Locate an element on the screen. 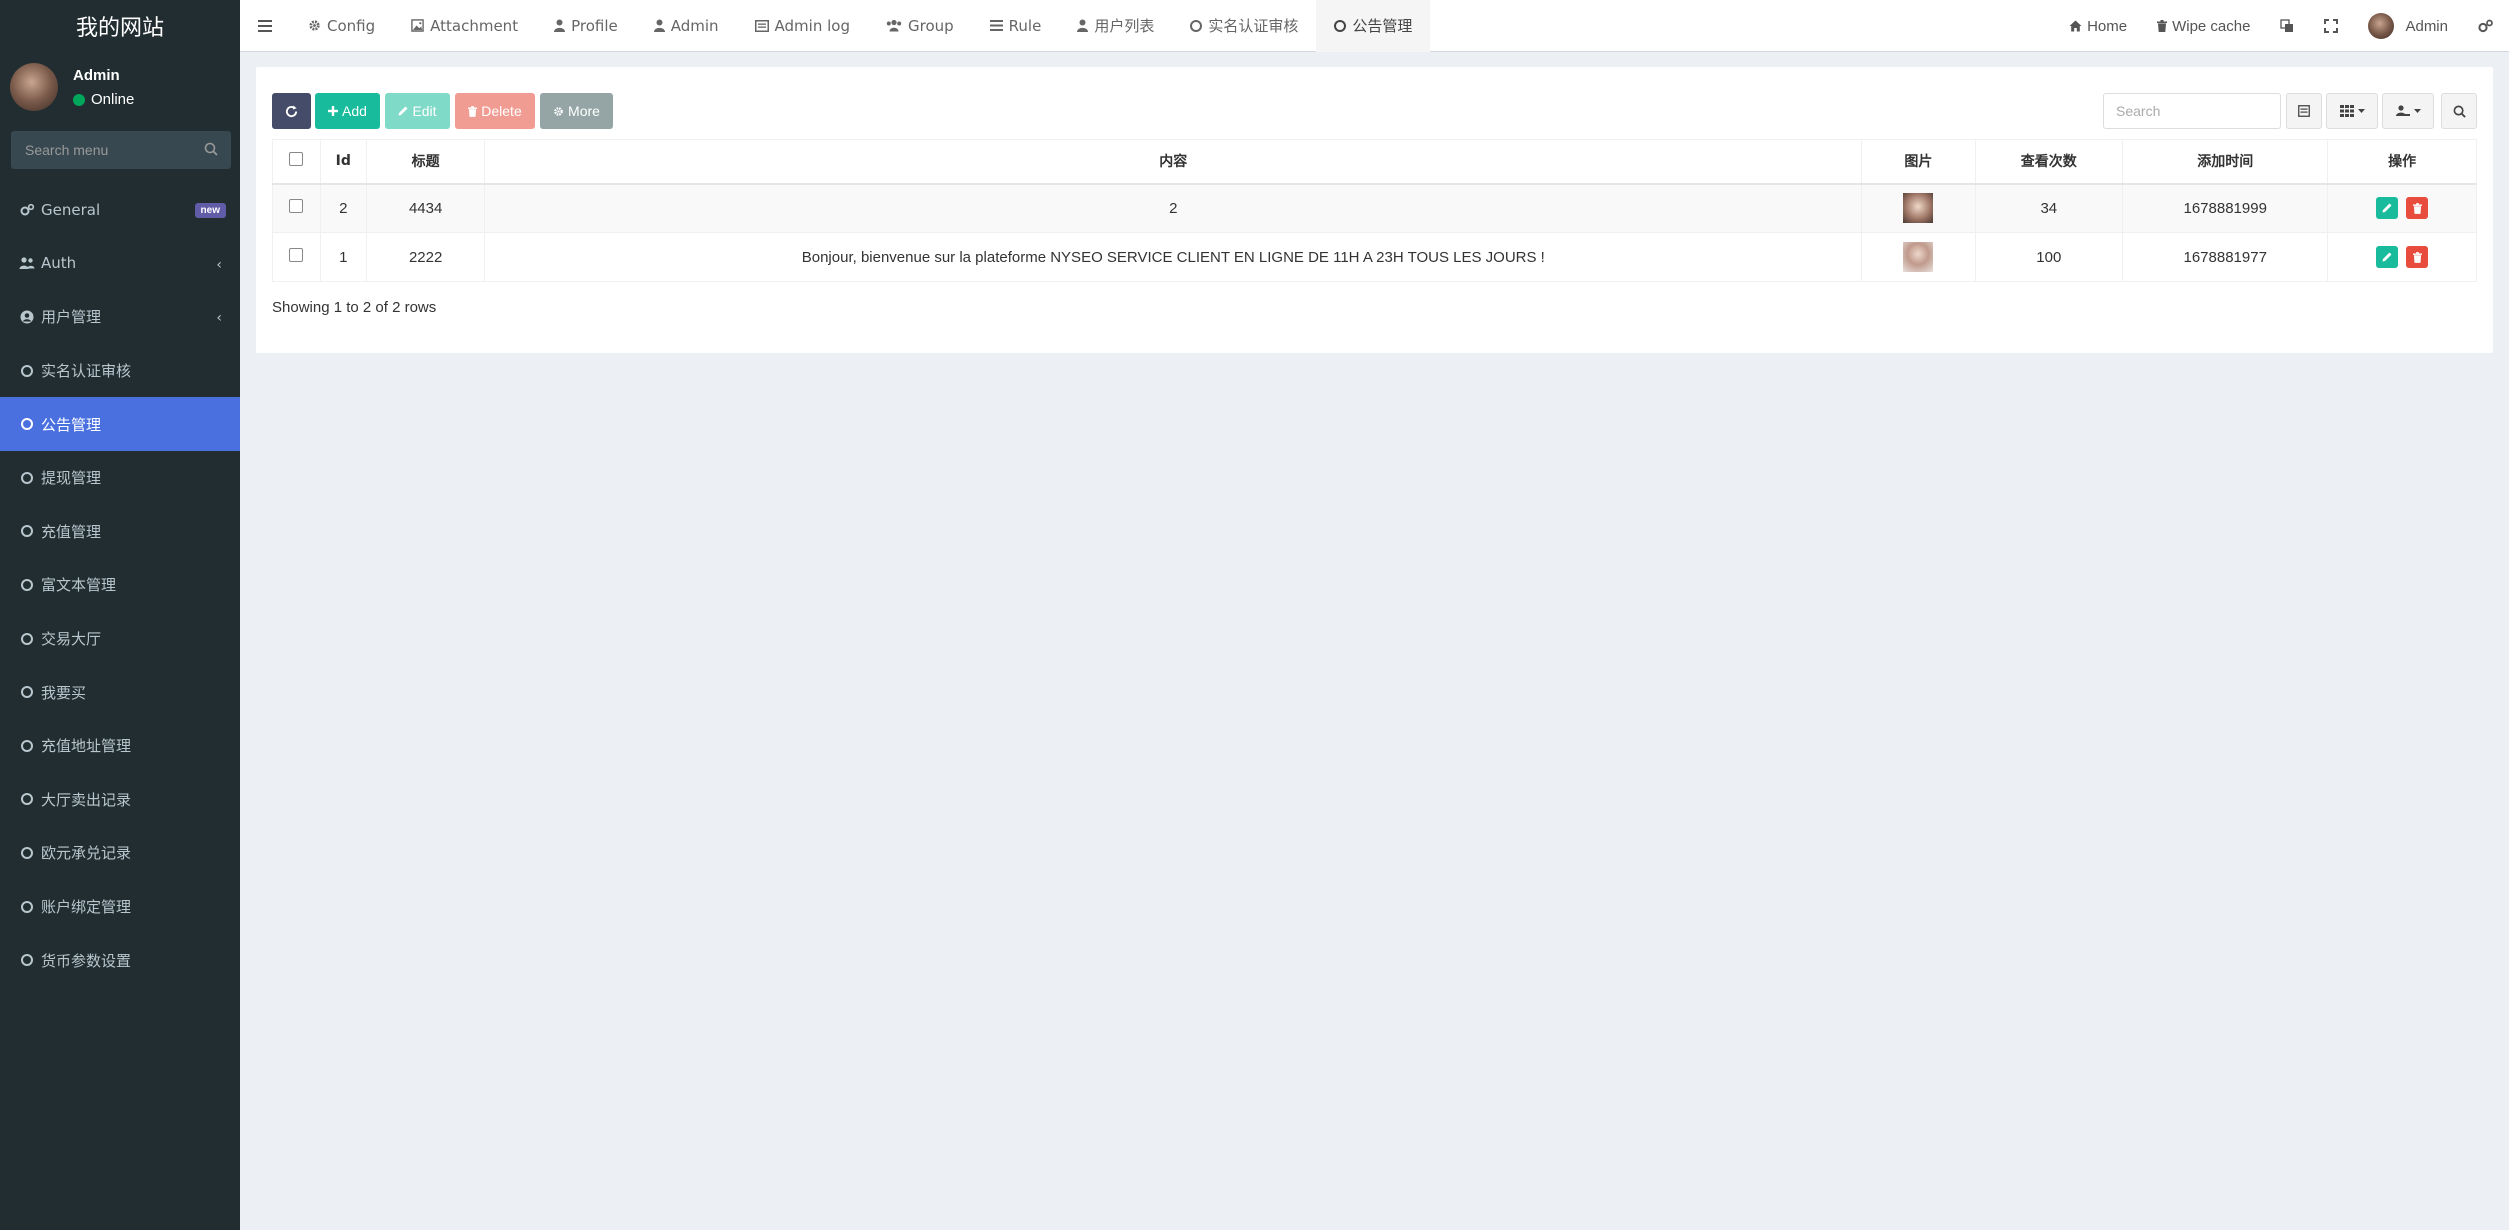 This screenshot has width=2509, height=1230. language-button is located at coordinates (2287, 26).